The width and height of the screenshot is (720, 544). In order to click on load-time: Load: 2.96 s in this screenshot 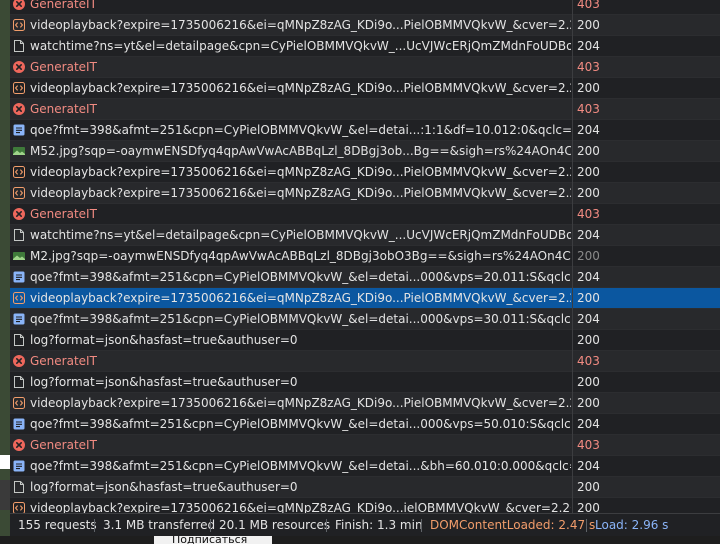, I will do `click(632, 525)`.